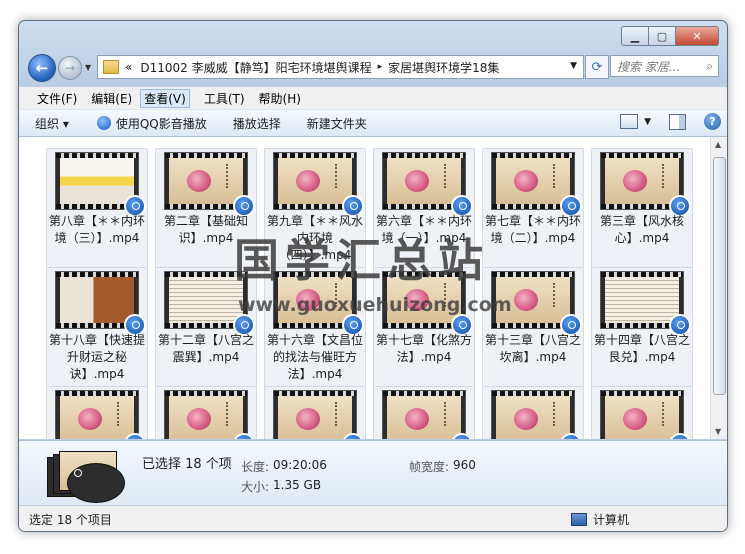  I want to click on size-label: 大小:, so click(255, 487).